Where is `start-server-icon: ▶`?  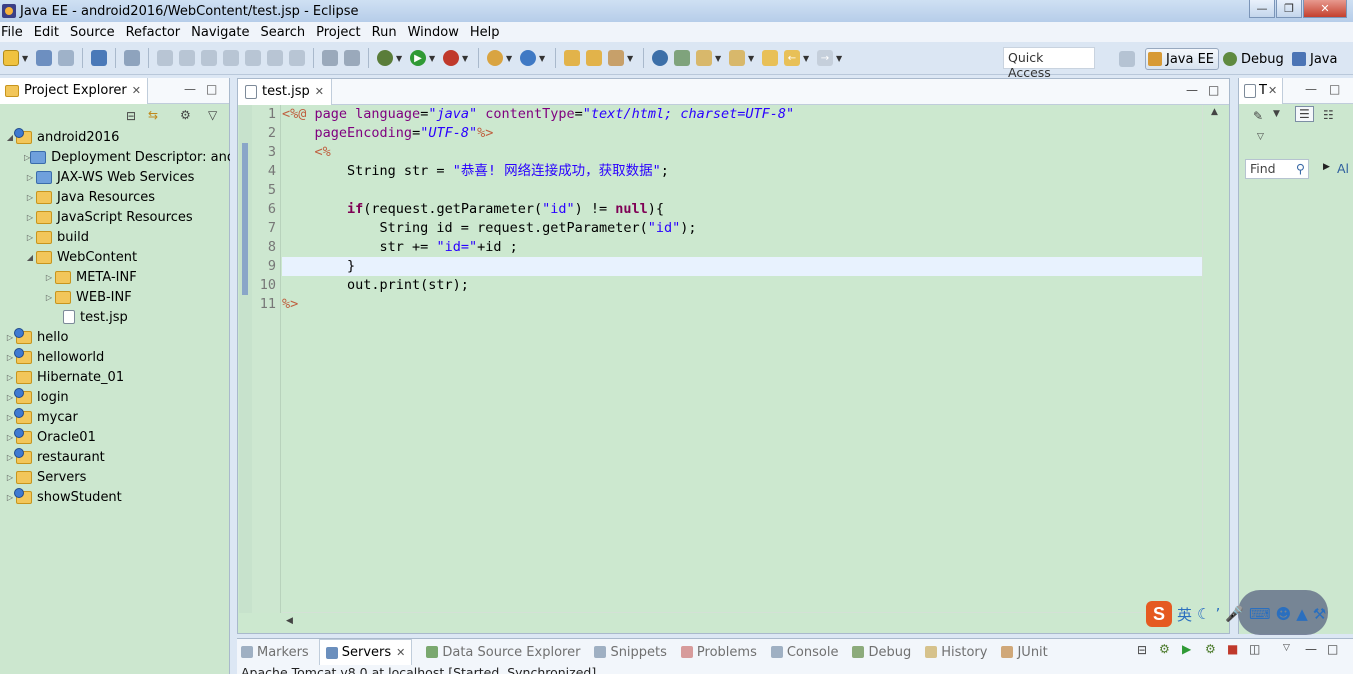 start-server-icon: ▶ is located at coordinates (1186, 649).